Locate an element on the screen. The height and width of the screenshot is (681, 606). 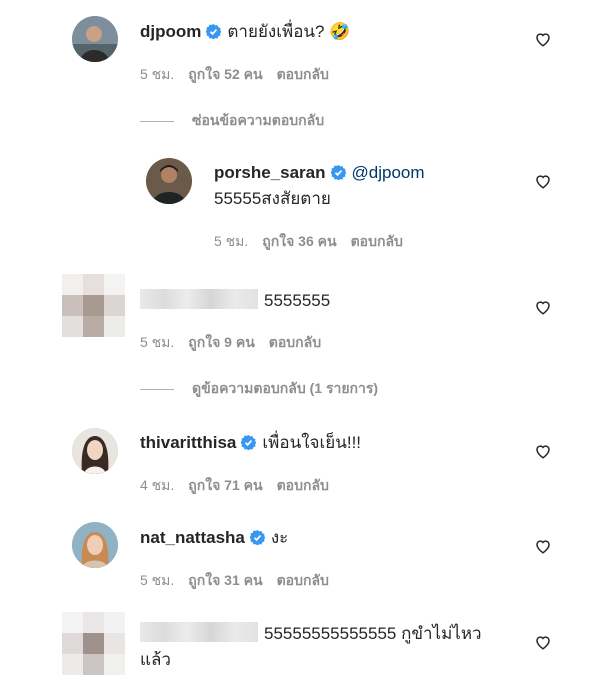
username: thivaritthisa is located at coordinates (188, 442).